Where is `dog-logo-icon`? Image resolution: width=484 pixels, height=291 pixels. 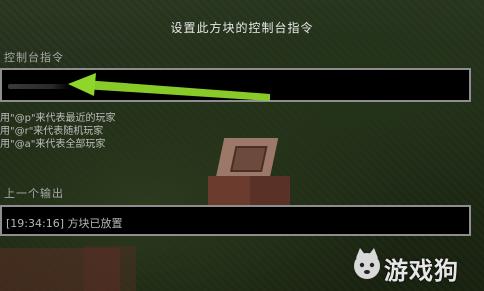
dog-logo-icon is located at coordinates (367, 263).